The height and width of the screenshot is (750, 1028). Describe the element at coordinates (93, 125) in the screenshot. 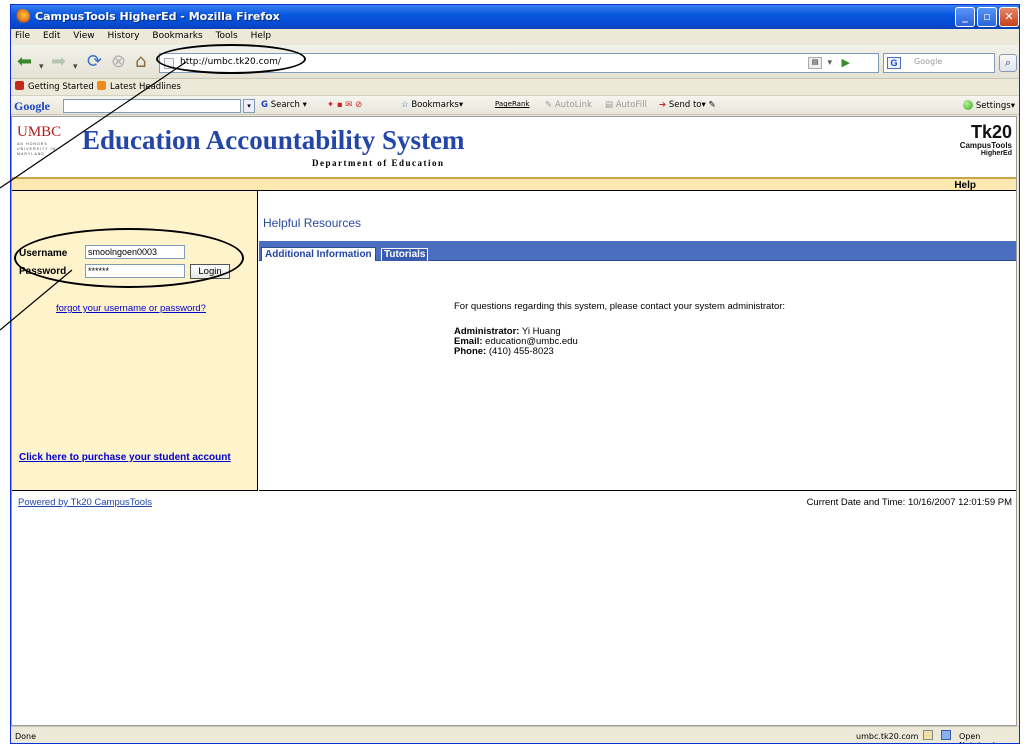

I see `url-pointer-line` at that location.